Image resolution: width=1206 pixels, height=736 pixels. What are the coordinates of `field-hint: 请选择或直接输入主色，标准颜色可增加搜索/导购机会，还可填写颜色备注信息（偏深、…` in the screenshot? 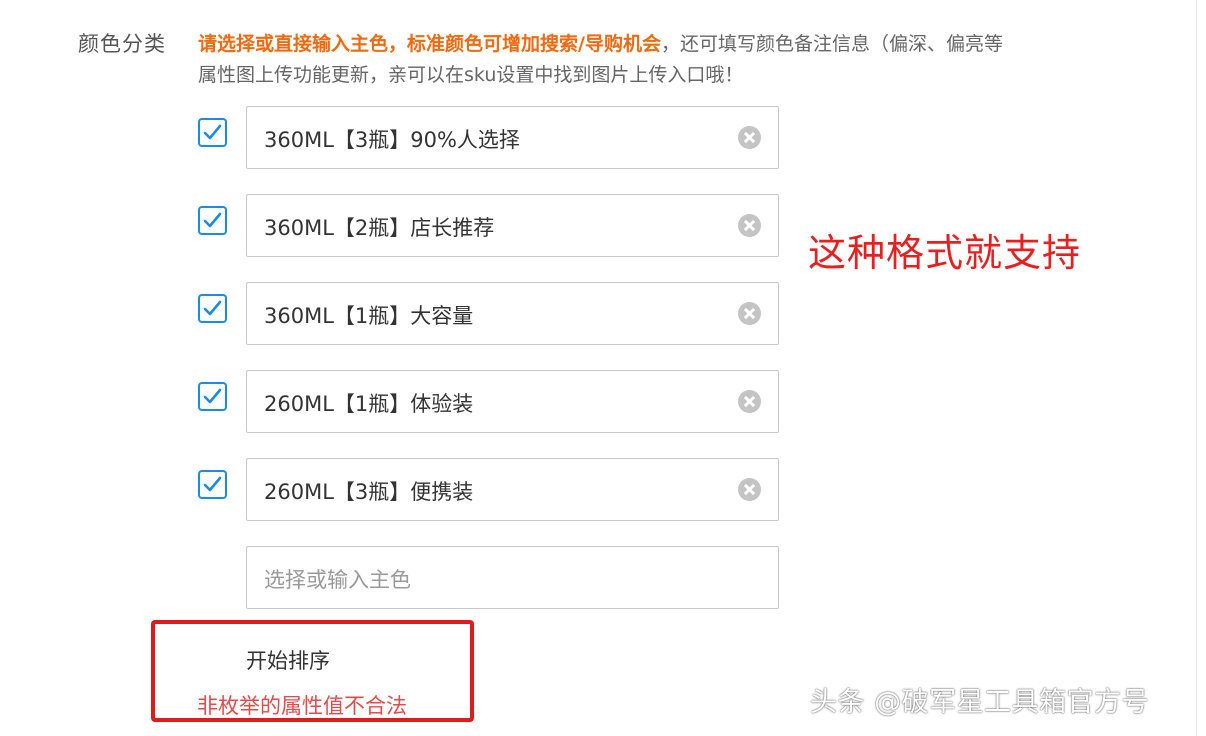 It's located at (702, 60).